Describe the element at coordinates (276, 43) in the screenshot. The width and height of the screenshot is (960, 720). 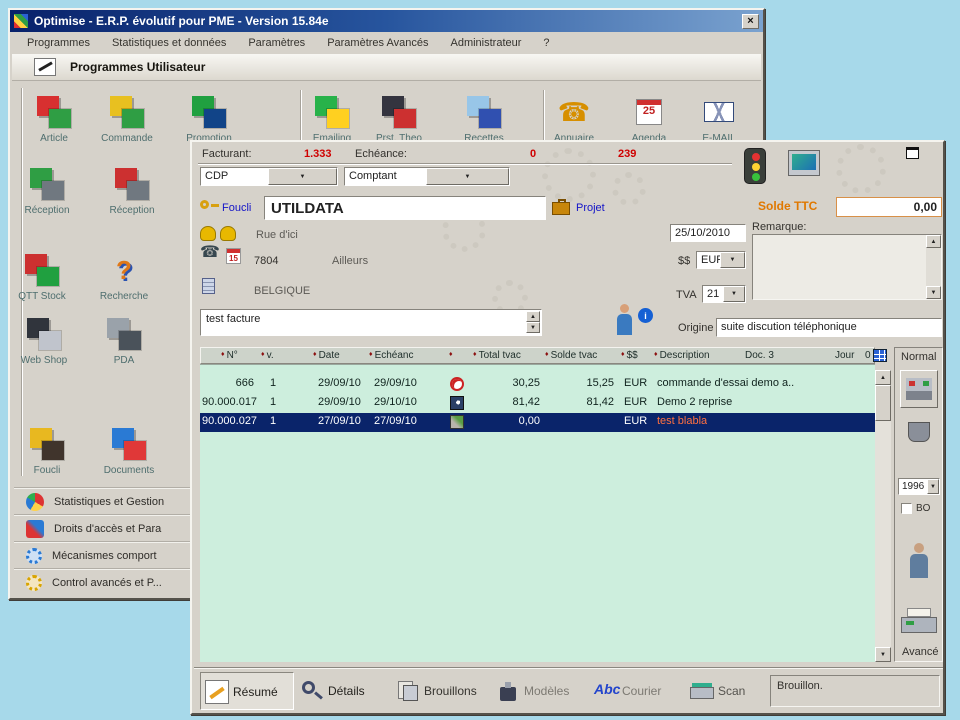
I see `menu-item-parametres: Paramètres` at that location.